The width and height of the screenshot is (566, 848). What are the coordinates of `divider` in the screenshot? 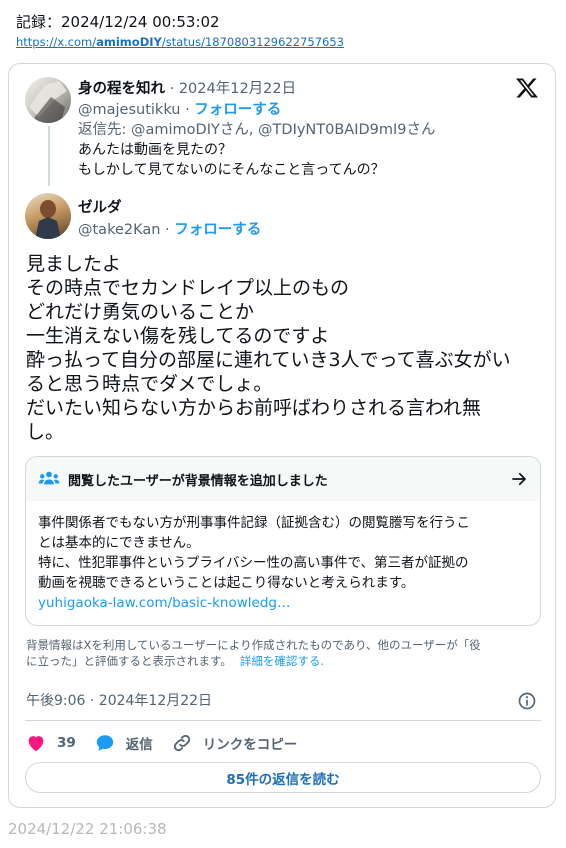 It's located at (283, 720).